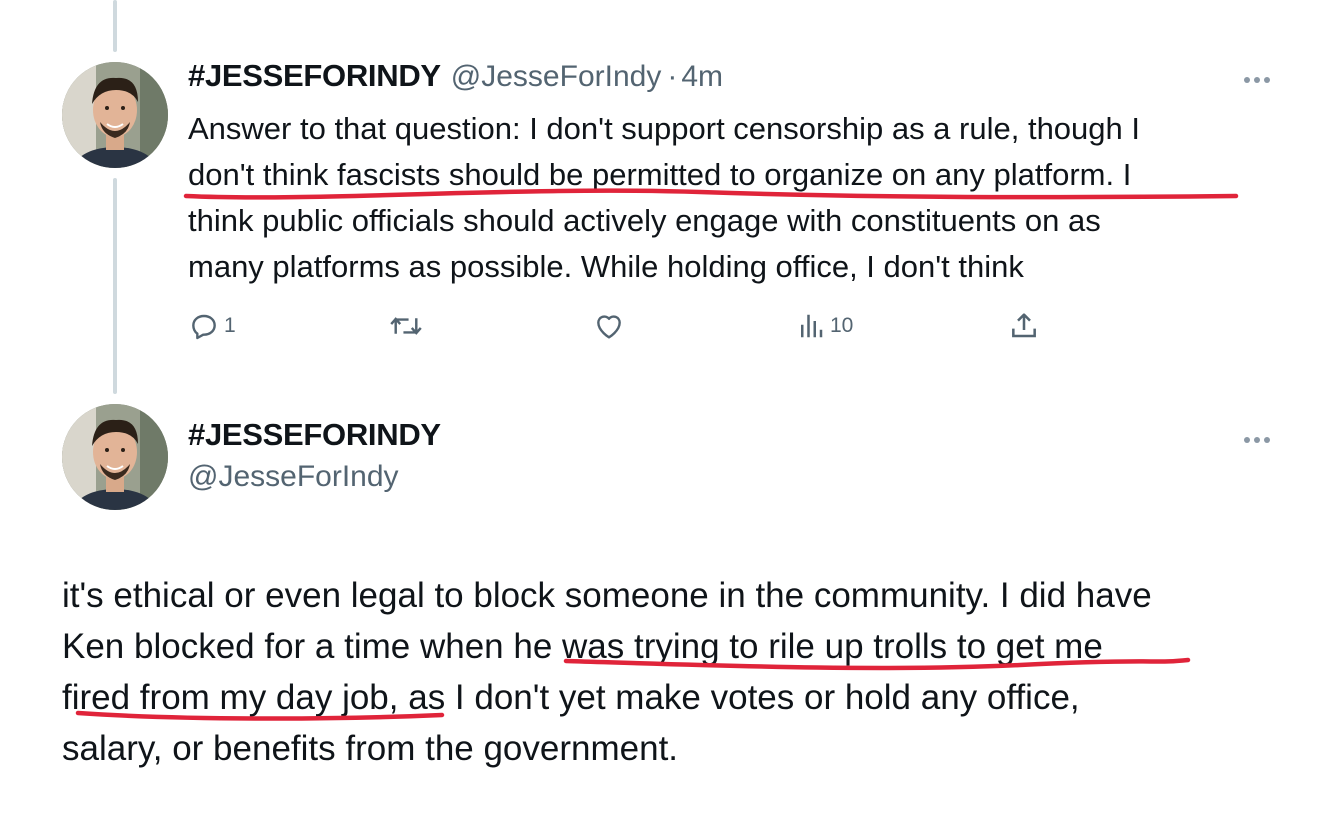  I want to click on reply-button: 1, so click(212, 326).